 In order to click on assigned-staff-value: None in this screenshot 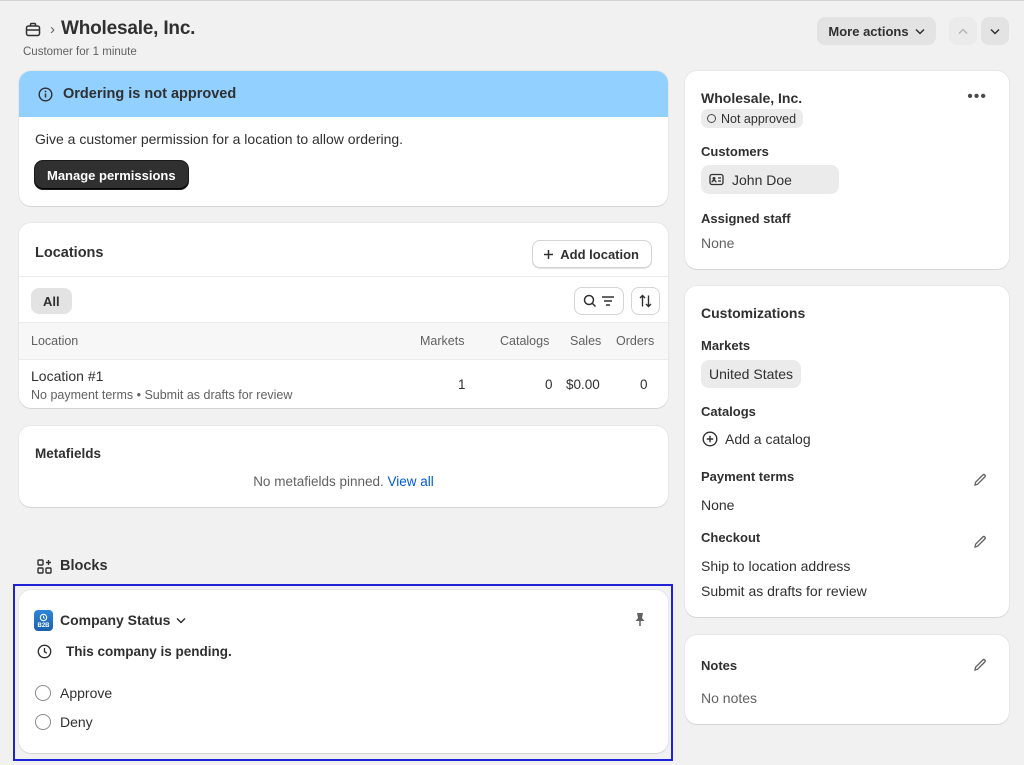, I will do `click(718, 243)`.